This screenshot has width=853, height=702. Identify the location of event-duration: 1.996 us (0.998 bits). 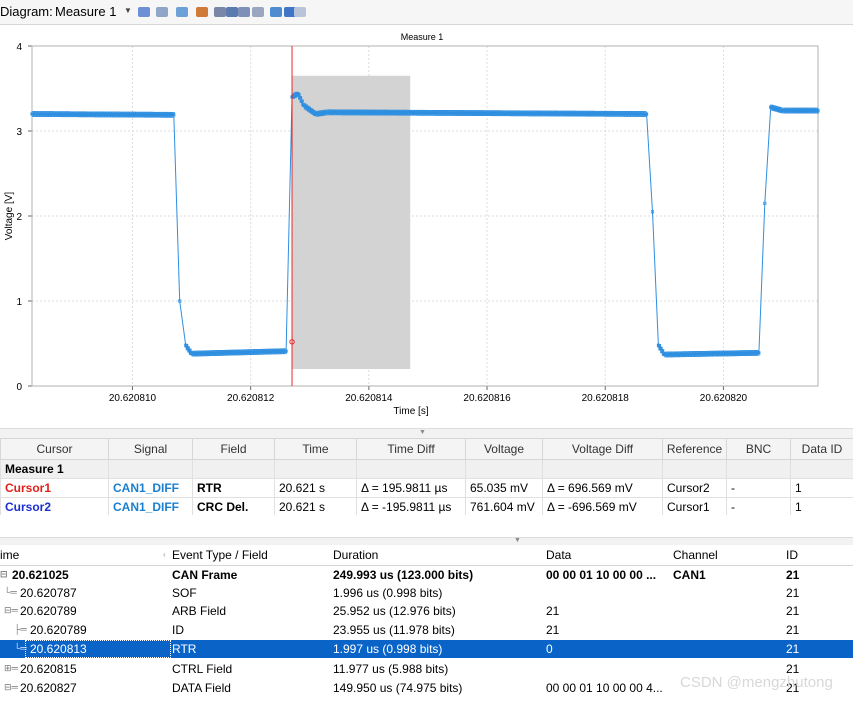
(388, 593).